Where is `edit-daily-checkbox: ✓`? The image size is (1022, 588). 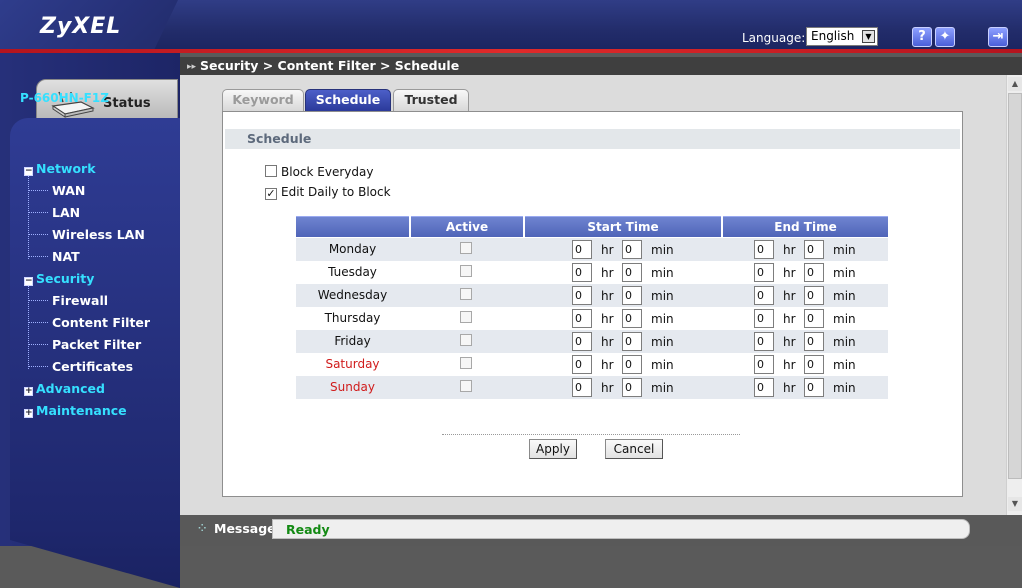 edit-daily-checkbox: ✓ is located at coordinates (271, 194).